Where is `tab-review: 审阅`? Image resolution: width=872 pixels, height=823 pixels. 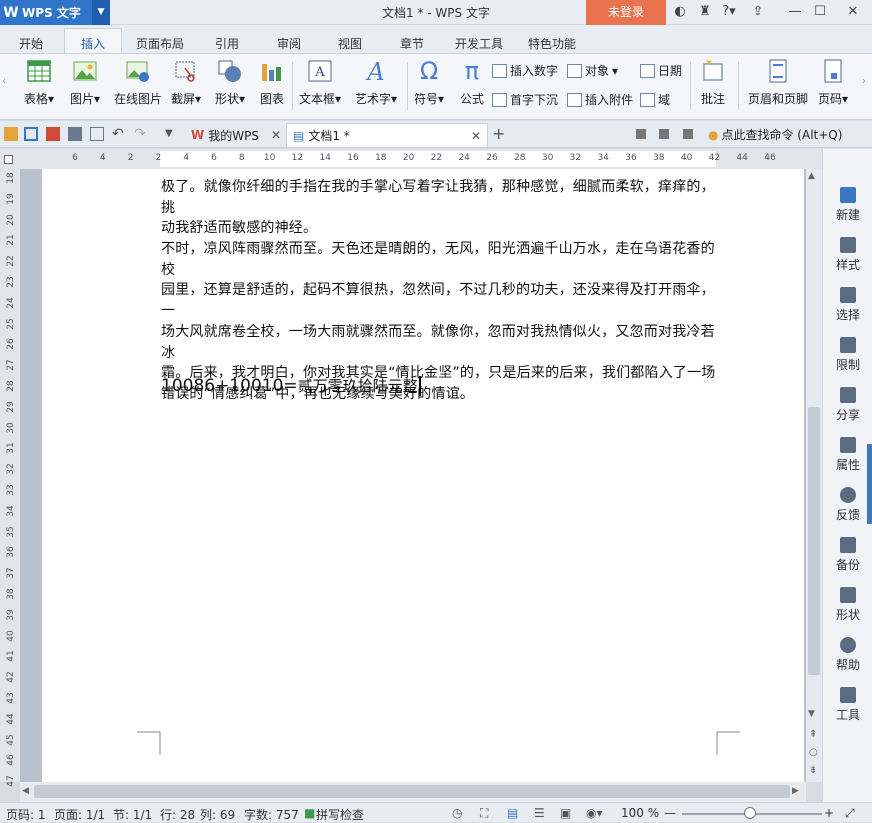
tab-review: 审阅 is located at coordinates (289, 43).